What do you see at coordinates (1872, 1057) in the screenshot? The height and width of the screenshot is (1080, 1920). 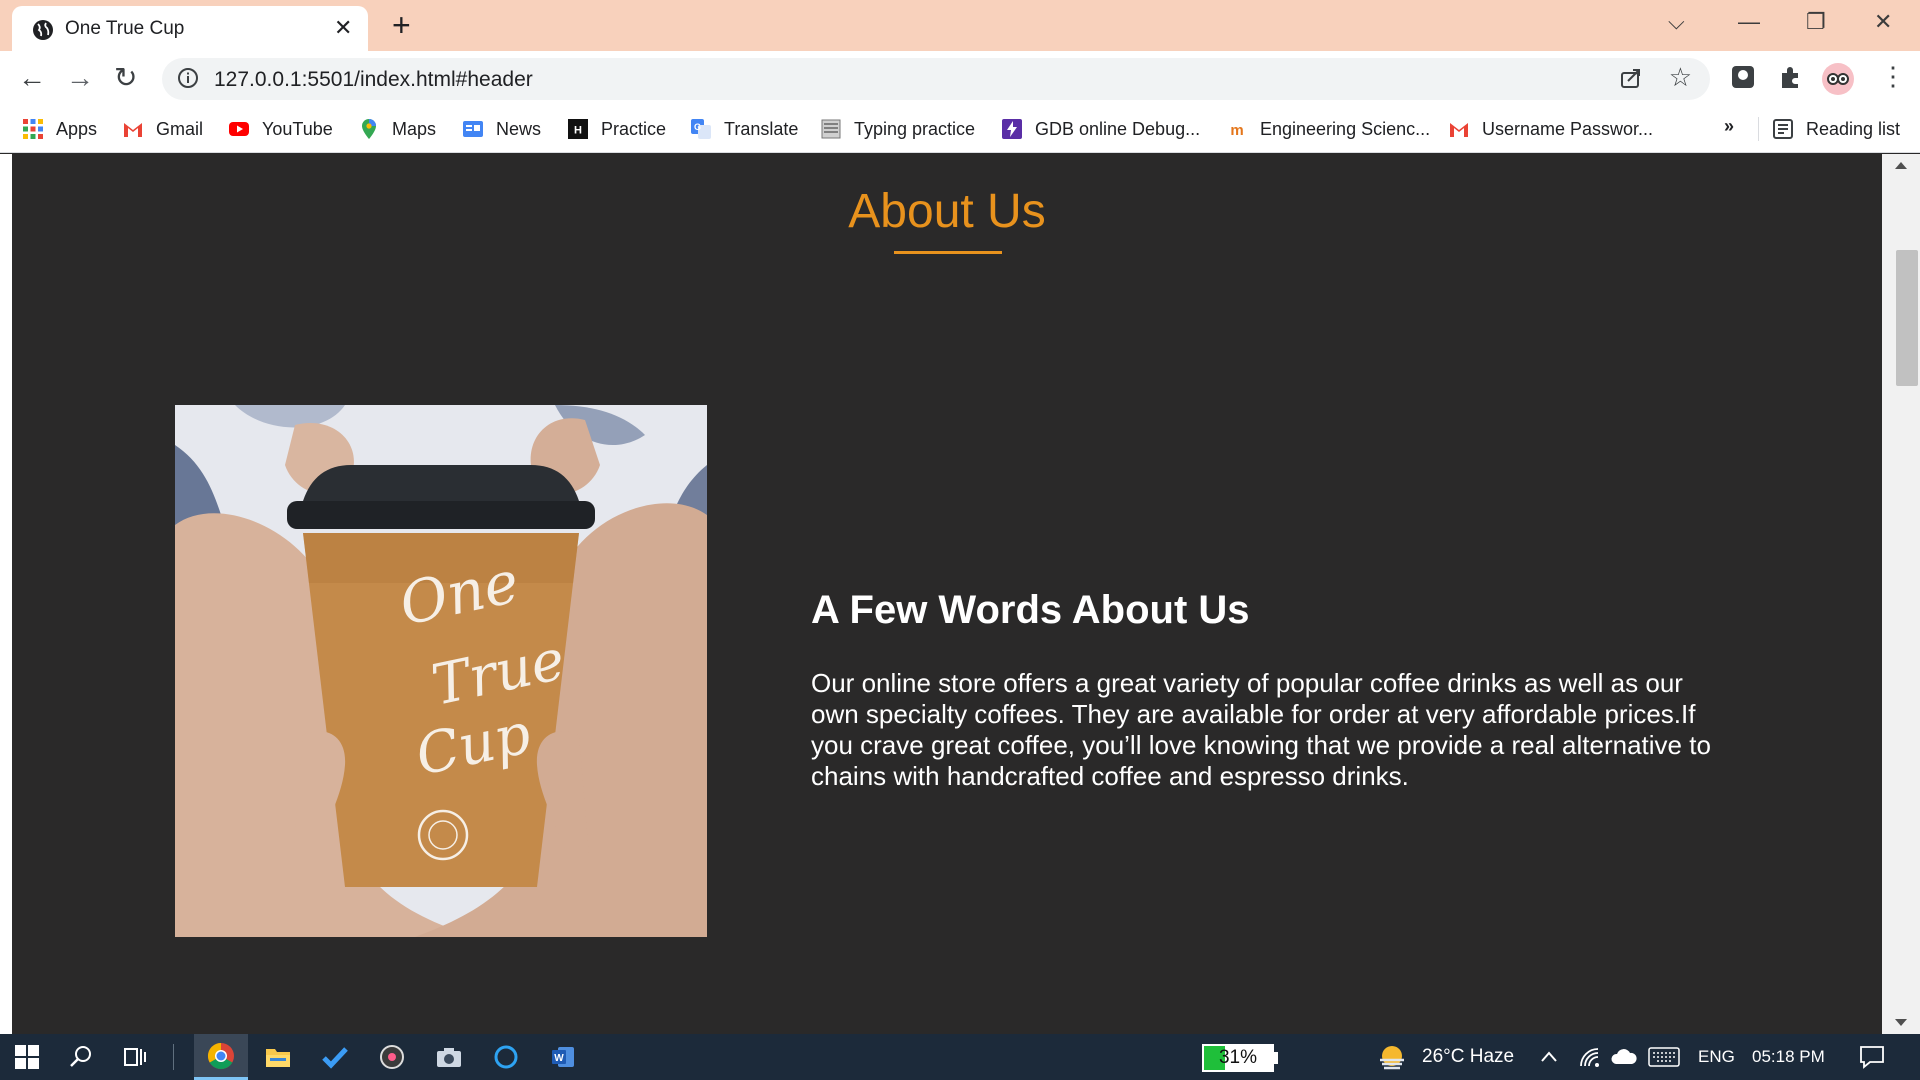 I see `notification-center-icon` at bounding box center [1872, 1057].